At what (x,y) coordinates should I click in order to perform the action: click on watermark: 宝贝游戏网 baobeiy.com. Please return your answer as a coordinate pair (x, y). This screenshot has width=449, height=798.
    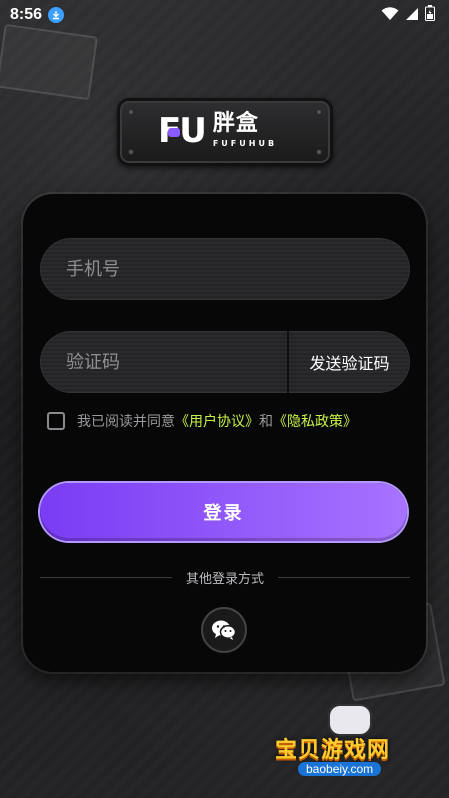
    Looking at the image, I should click on (357, 747).